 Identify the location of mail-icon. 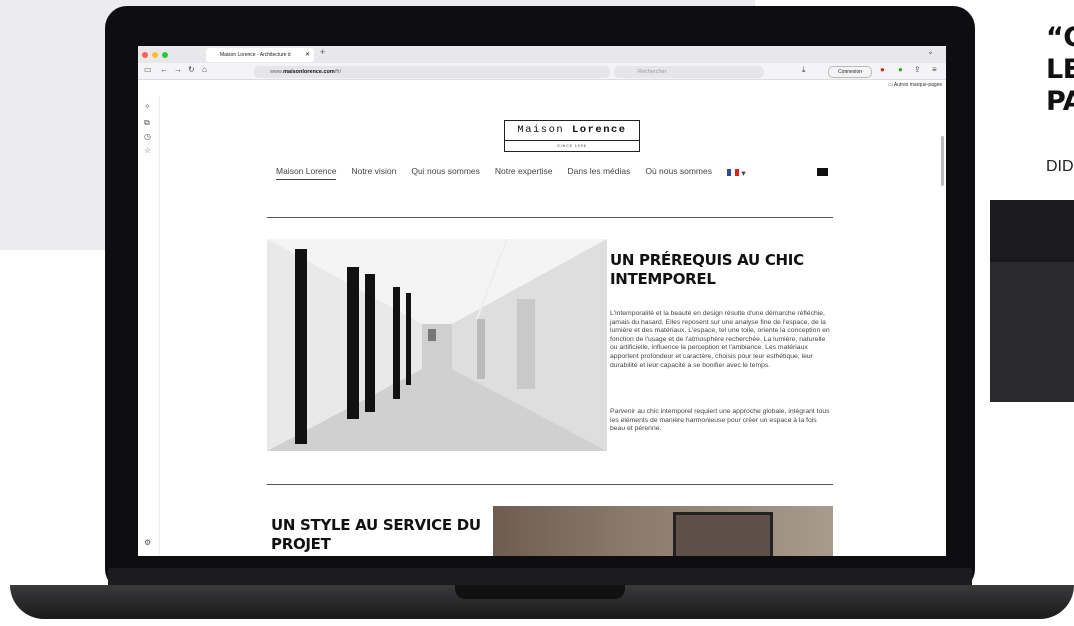
(822, 172).